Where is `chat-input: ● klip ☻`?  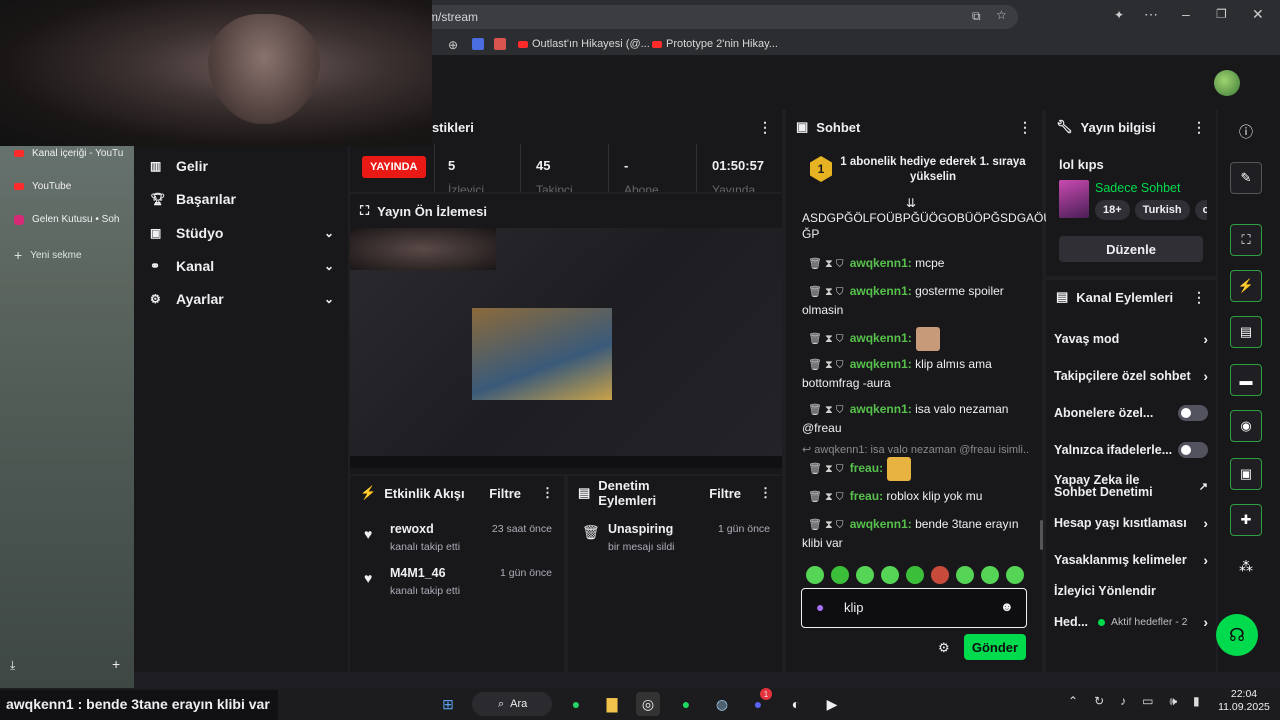 chat-input: ● klip ☻ is located at coordinates (914, 608).